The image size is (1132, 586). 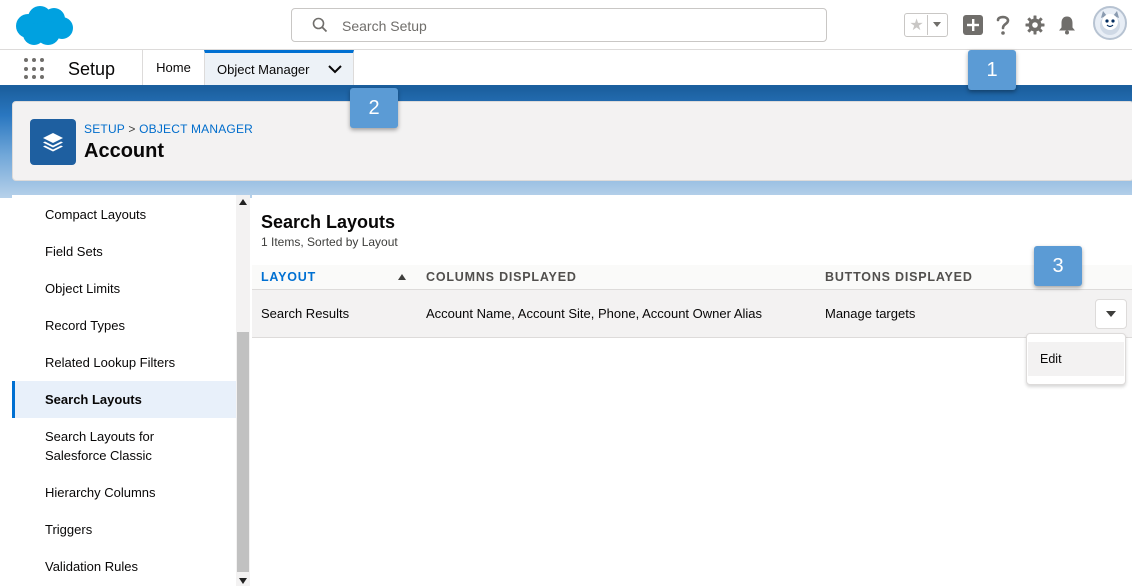 What do you see at coordinates (566, 69) in the screenshot?
I see `app-context-bar: Setup Home Object Manager` at bounding box center [566, 69].